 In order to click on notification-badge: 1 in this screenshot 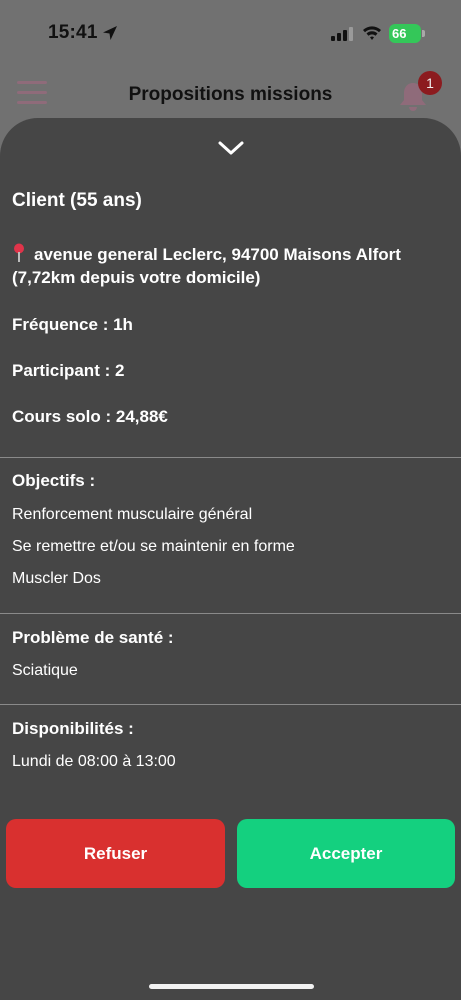, I will do `click(430, 83)`.